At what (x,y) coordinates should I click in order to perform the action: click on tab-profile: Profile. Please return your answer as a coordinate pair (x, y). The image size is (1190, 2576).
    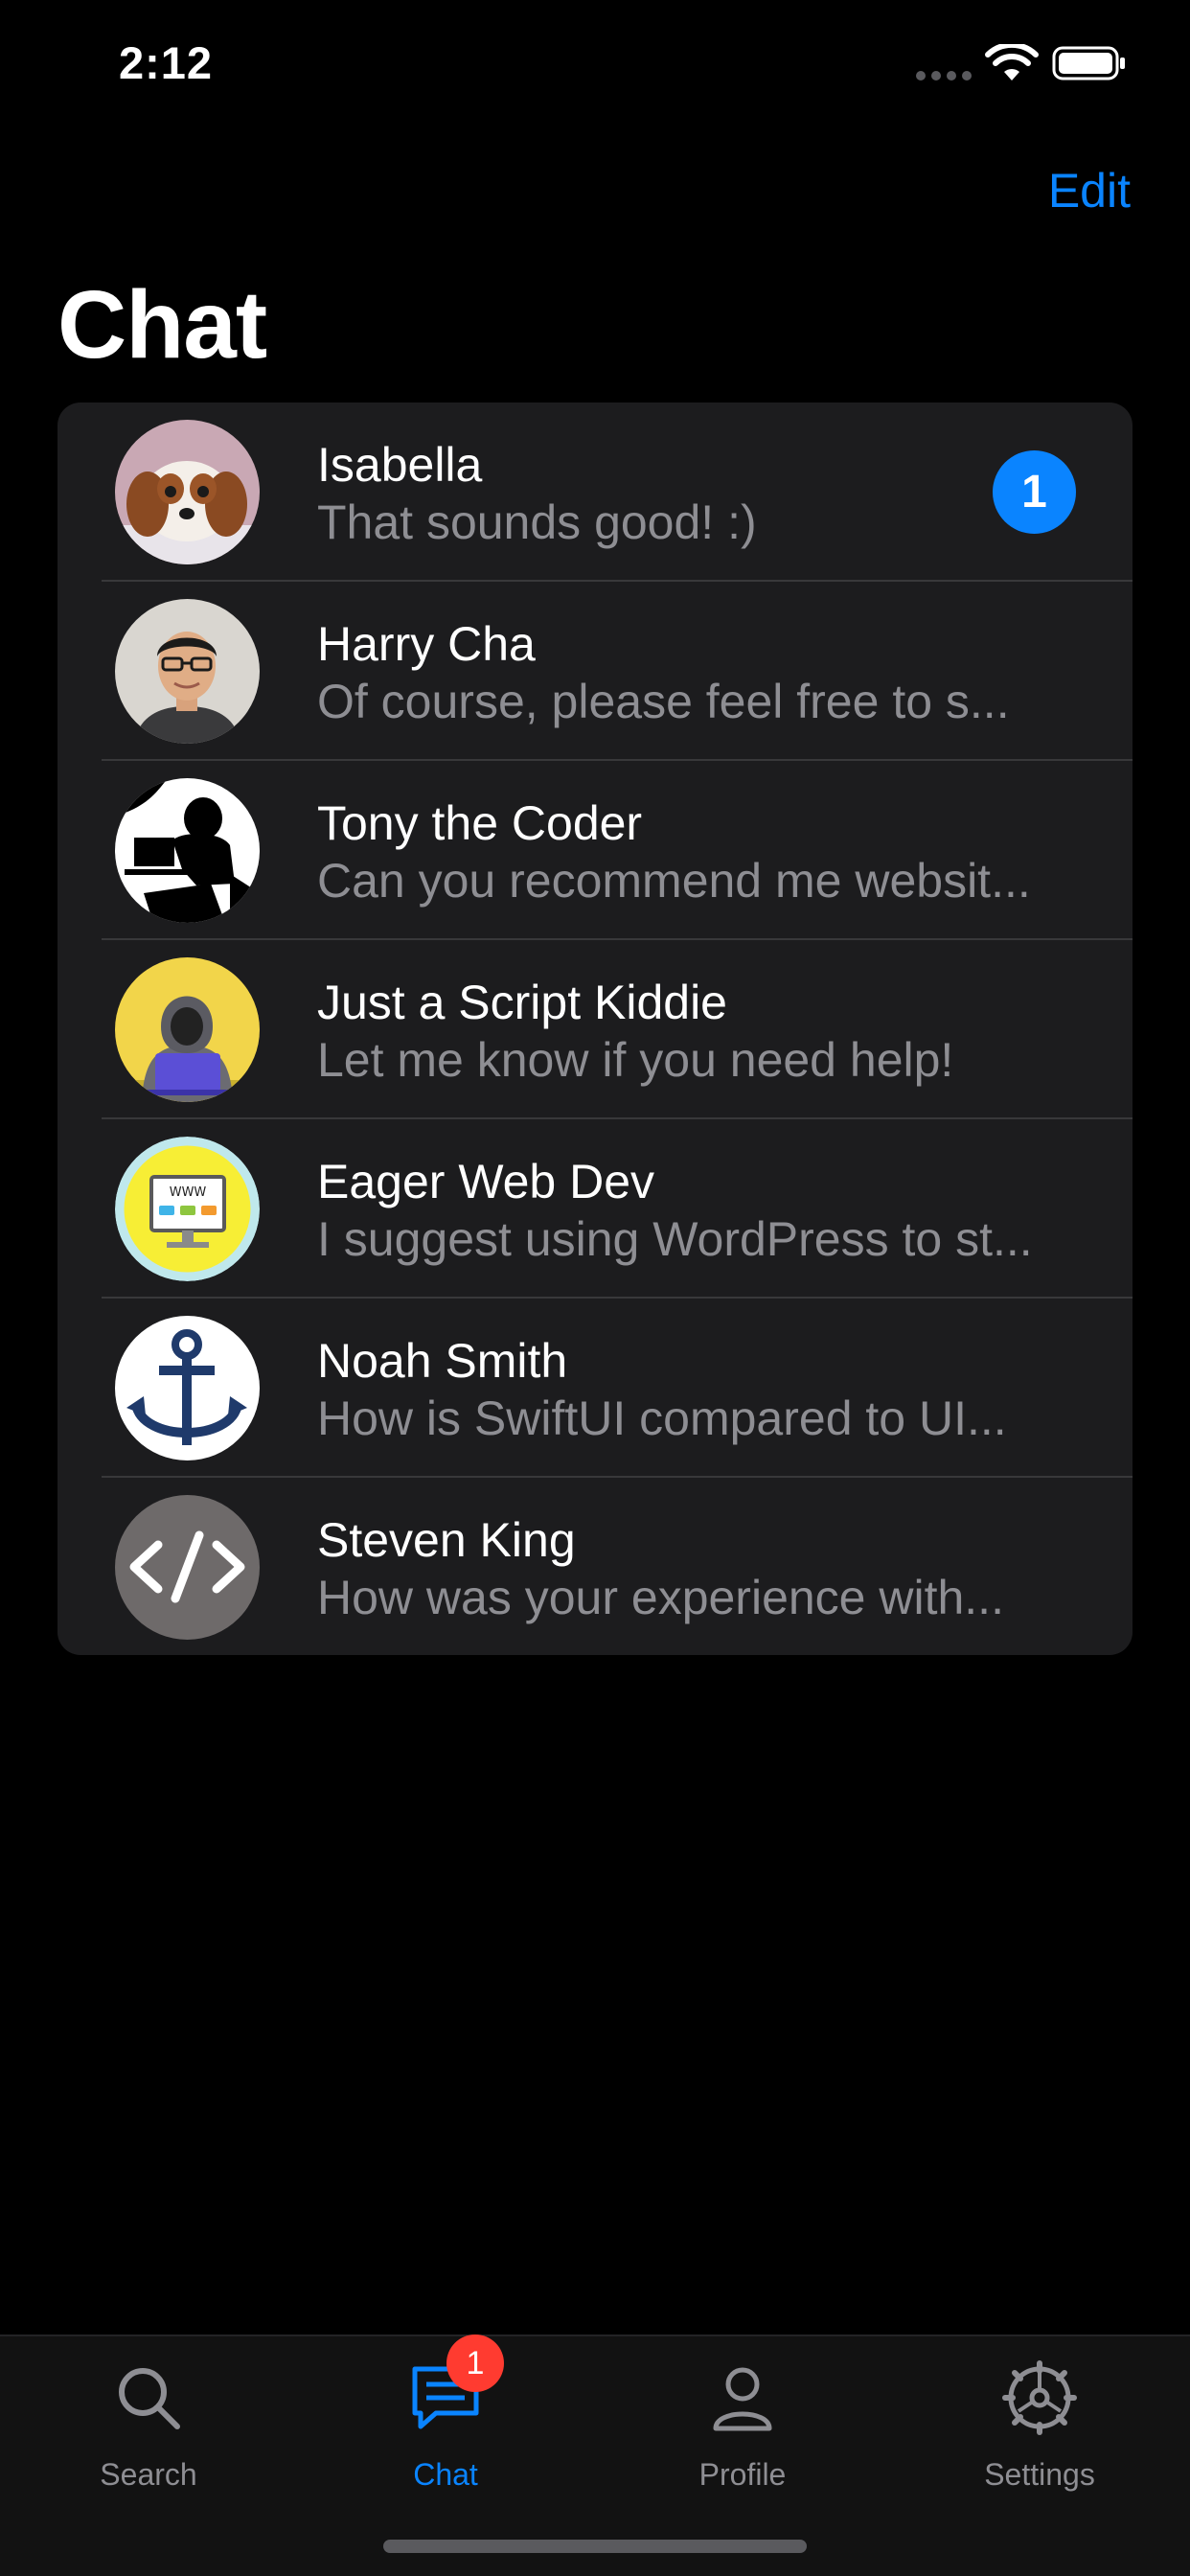
    Looking at the image, I should click on (743, 2422).